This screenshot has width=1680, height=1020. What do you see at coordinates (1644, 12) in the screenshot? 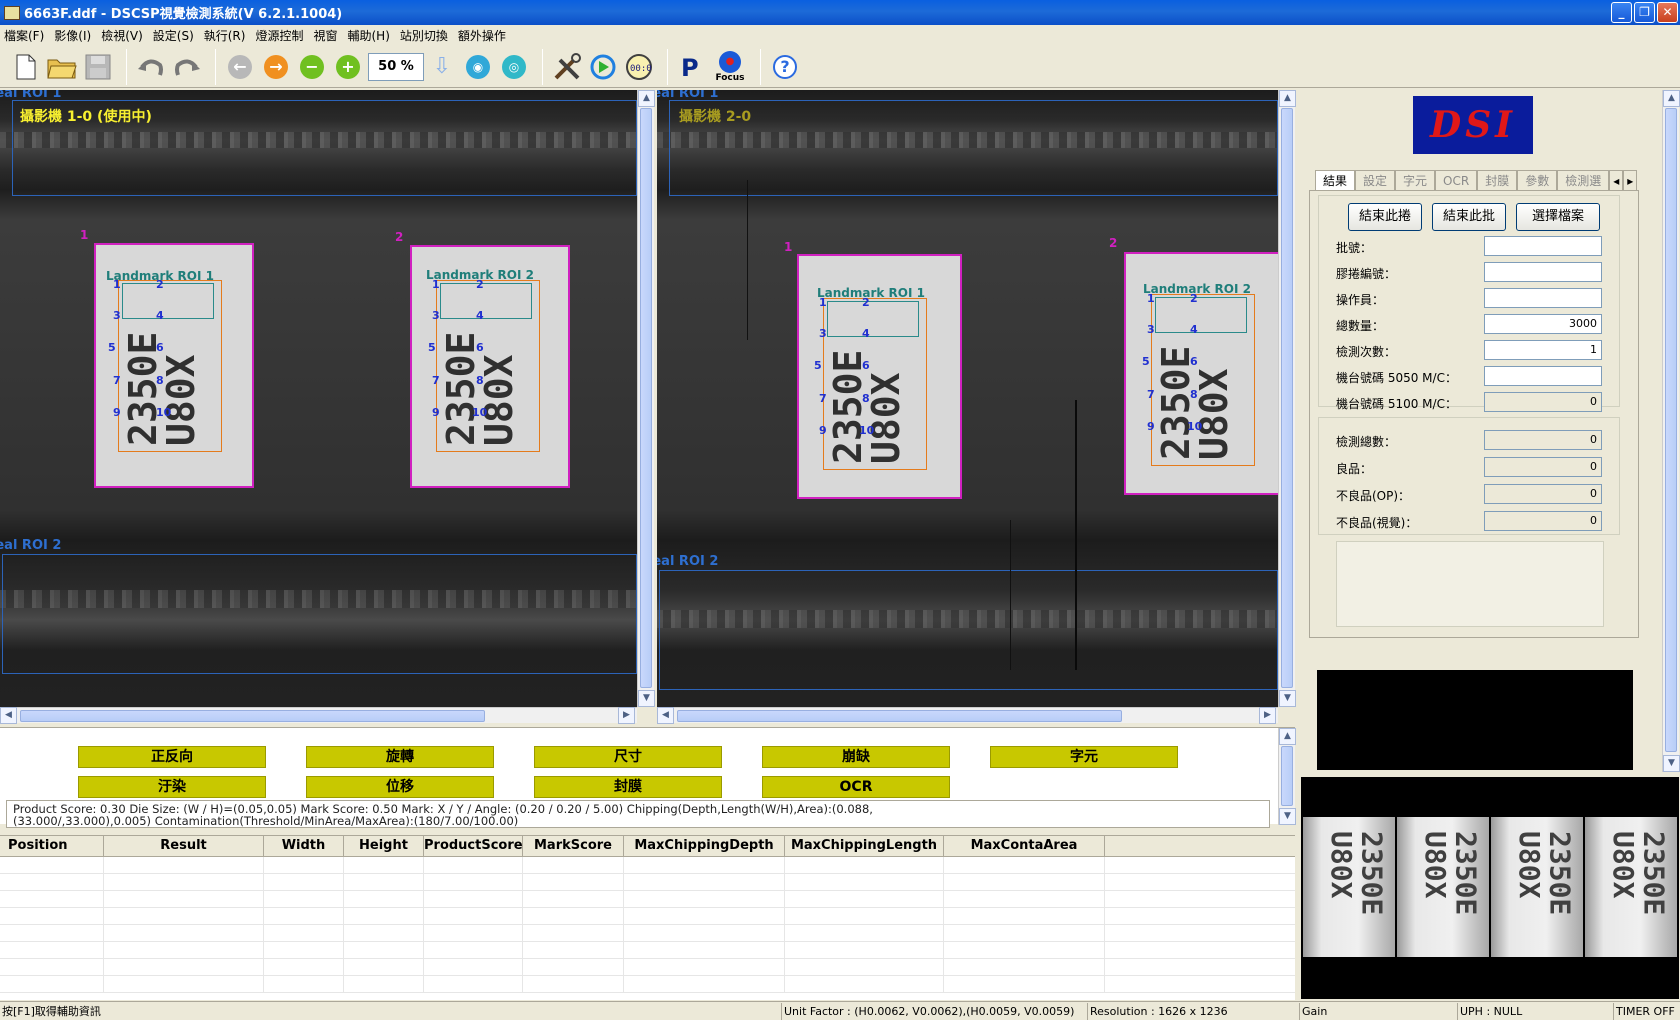
I see `maximize-button: ❐` at bounding box center [1644, 12].